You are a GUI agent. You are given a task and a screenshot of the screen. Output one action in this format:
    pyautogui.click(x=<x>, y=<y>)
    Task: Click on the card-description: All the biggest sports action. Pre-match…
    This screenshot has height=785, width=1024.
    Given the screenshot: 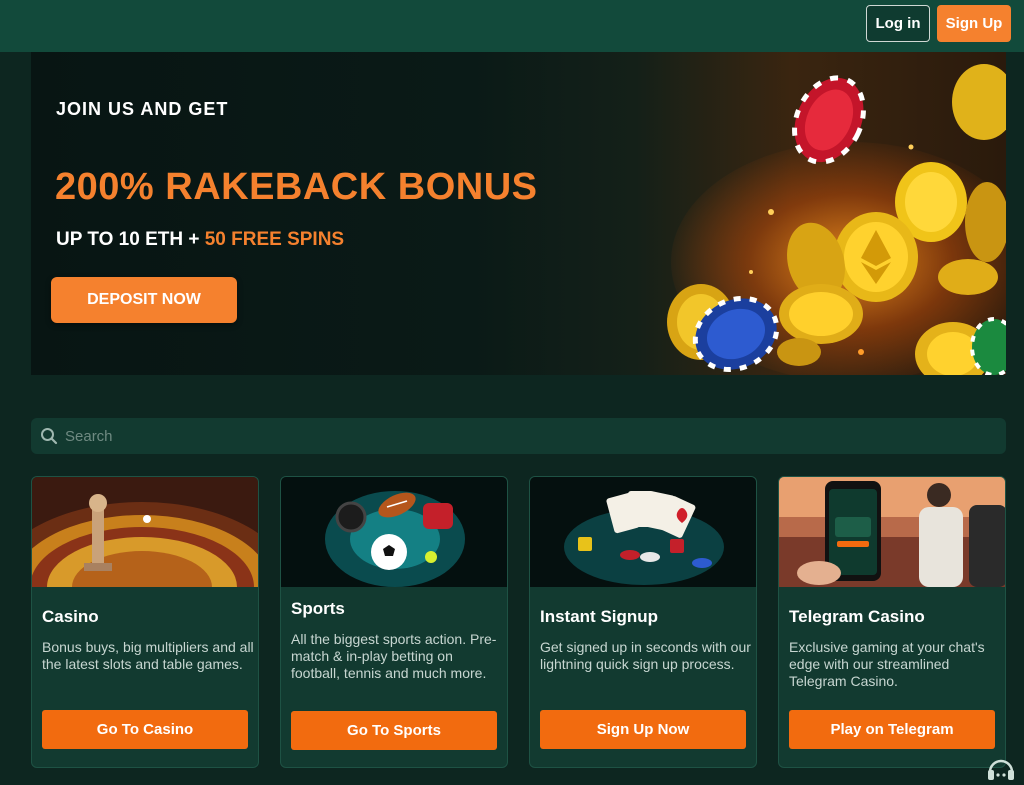 What is the action you would take?
    pyautogui.click(x=394, y=656)
    